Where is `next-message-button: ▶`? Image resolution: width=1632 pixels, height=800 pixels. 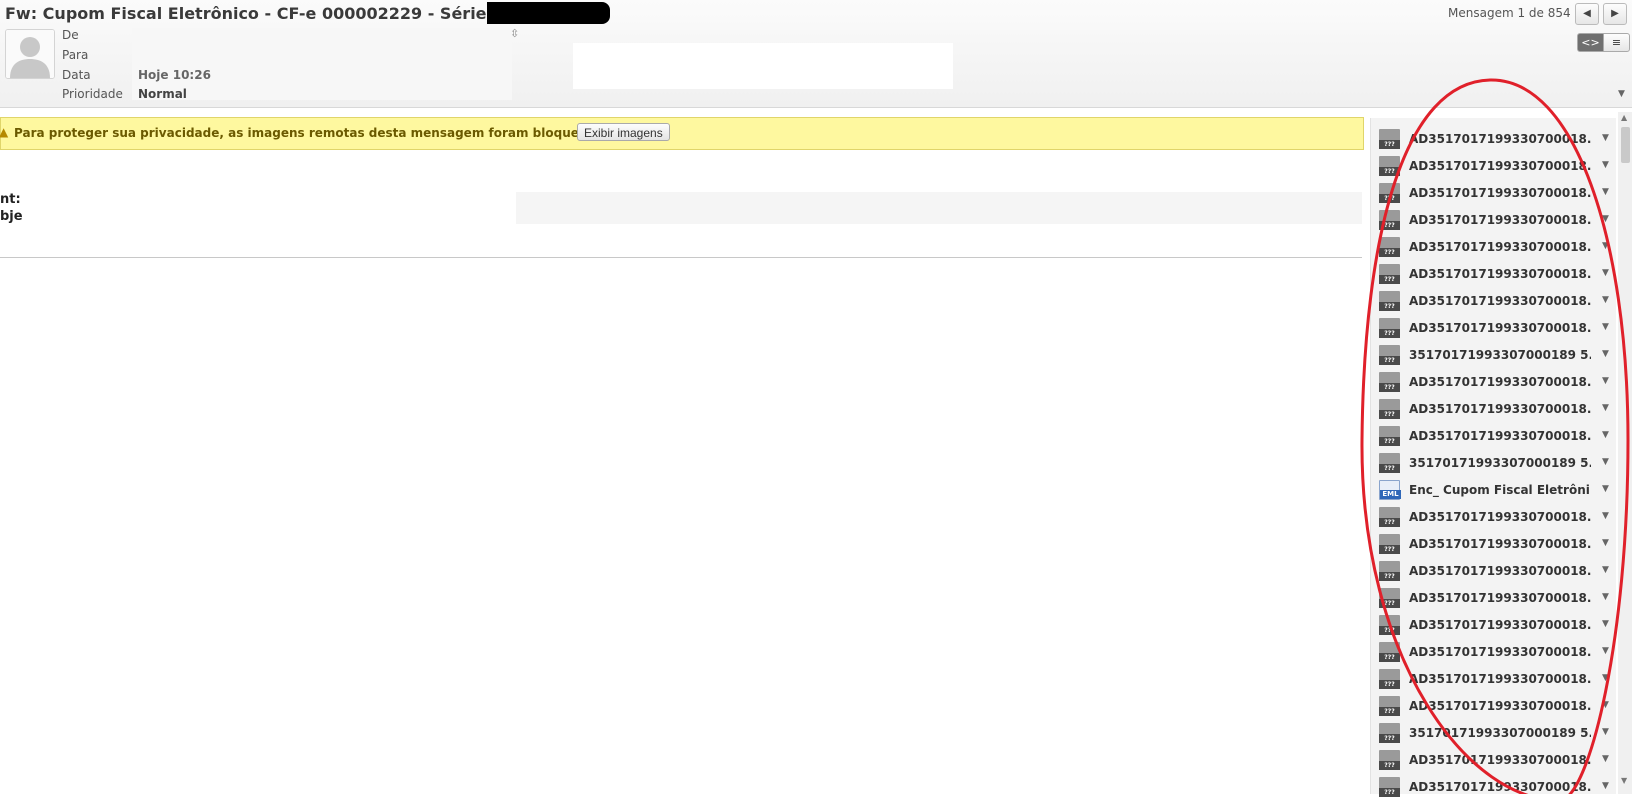
next-message-button: ▶ is located at coordinates (1615, 14).